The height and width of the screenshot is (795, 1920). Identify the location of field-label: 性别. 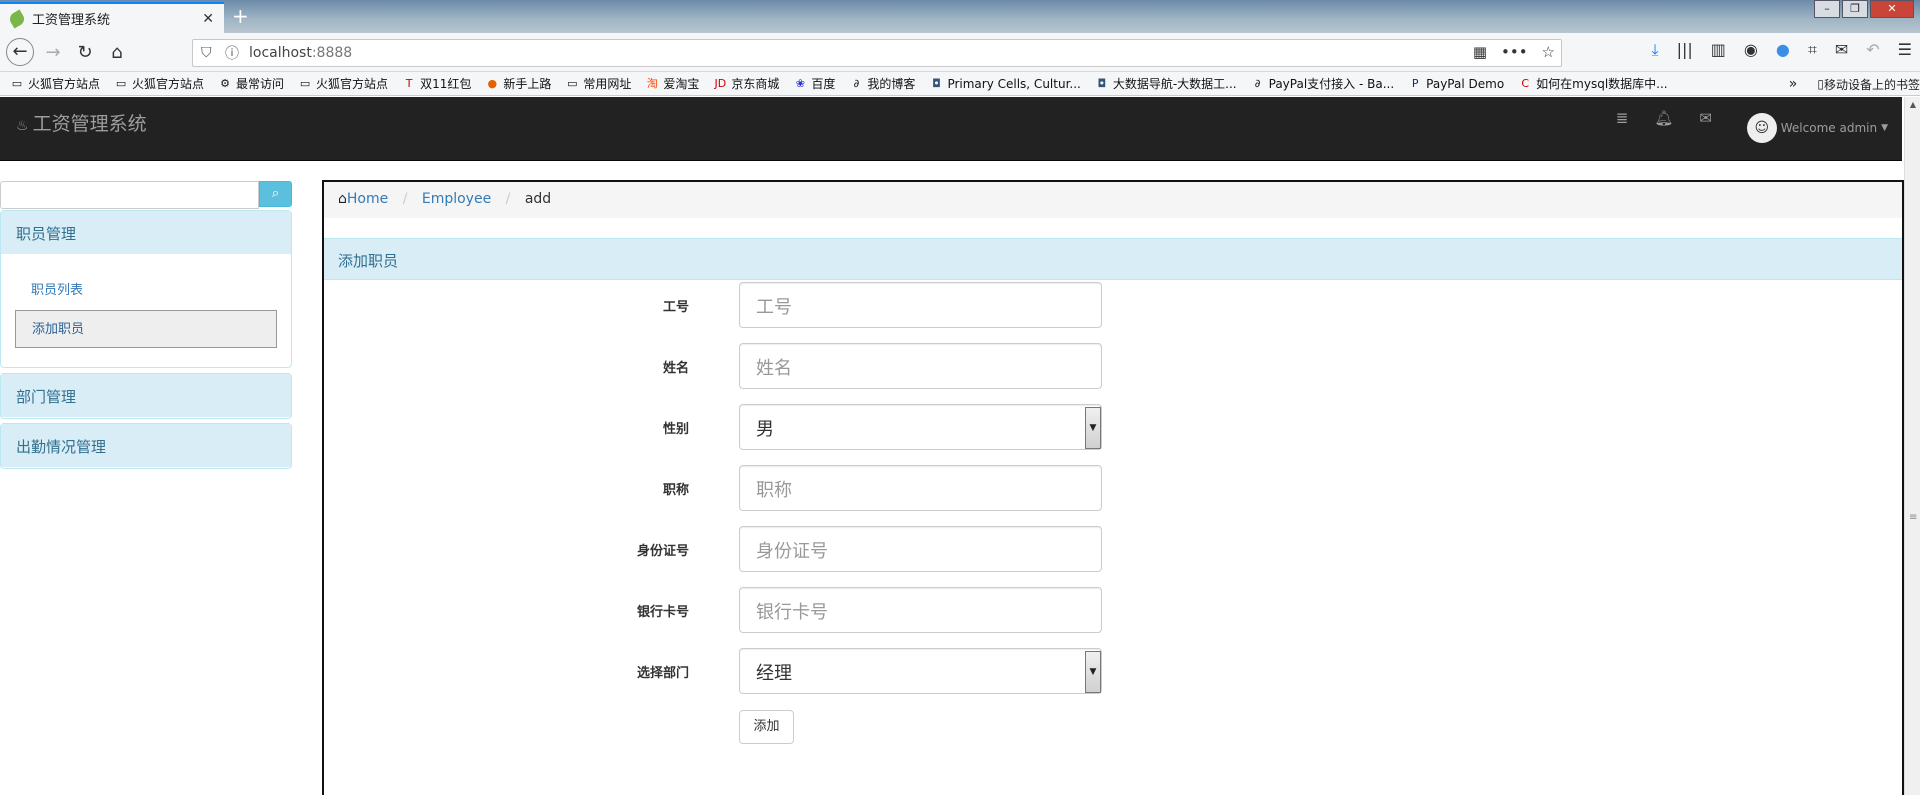
(675, 429).